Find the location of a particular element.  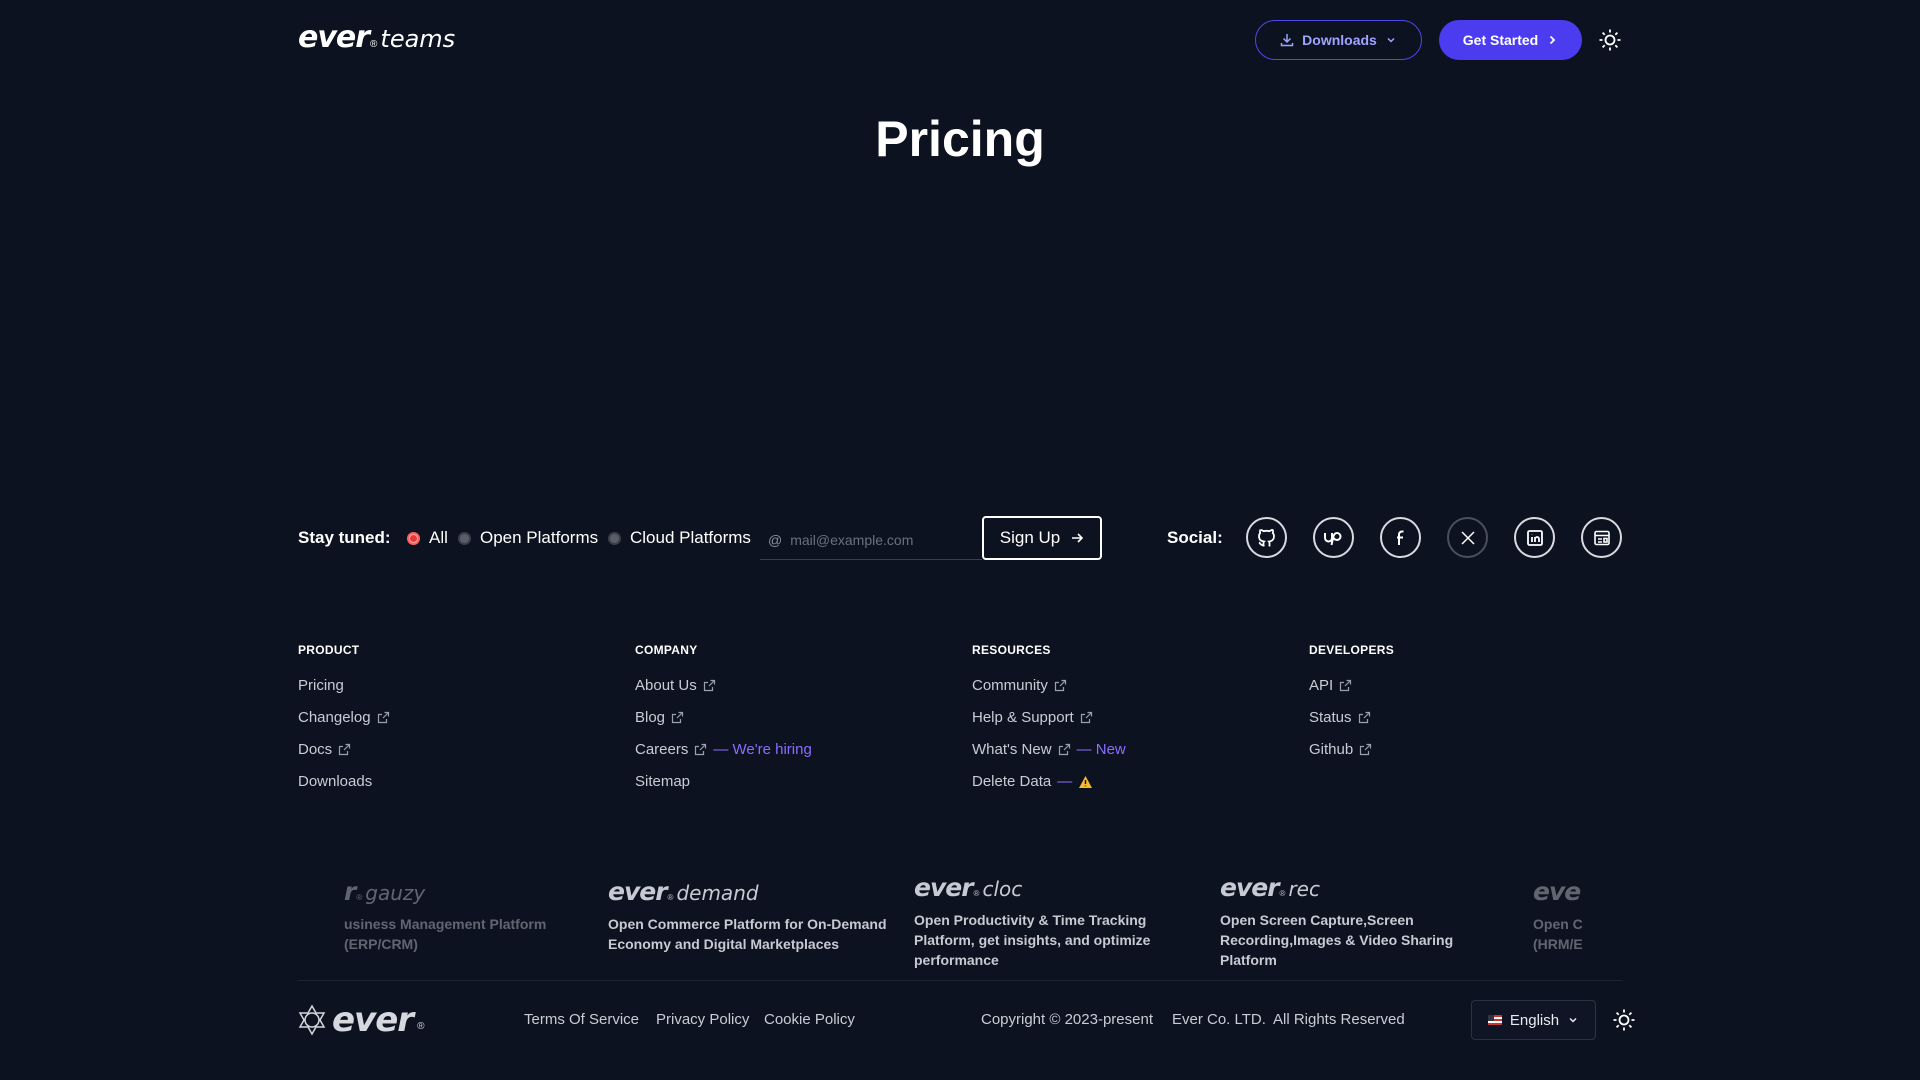

footer-link-about-us: About Us is located at coordinates (675, 685).